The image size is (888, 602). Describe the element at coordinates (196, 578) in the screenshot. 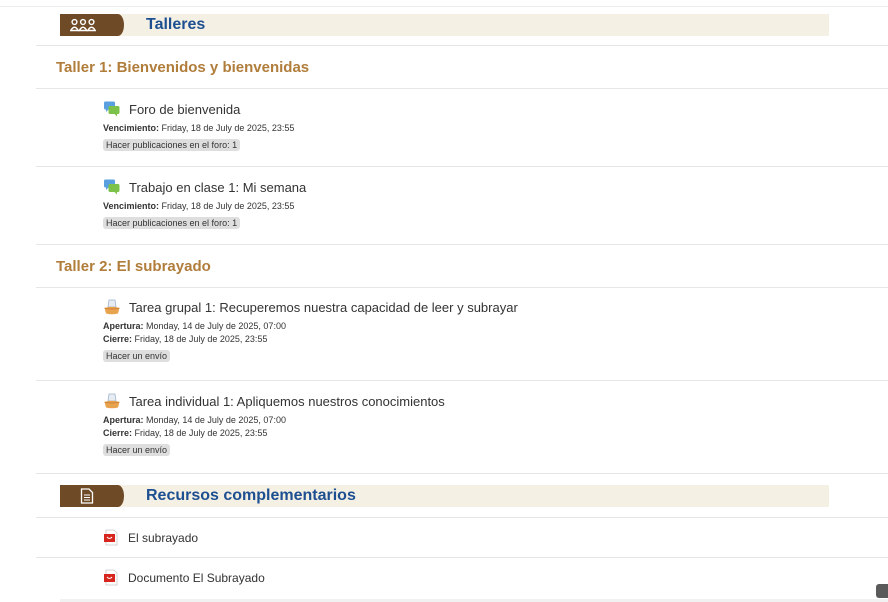

I see `resource-name: Documento El Subrayado` at that location.